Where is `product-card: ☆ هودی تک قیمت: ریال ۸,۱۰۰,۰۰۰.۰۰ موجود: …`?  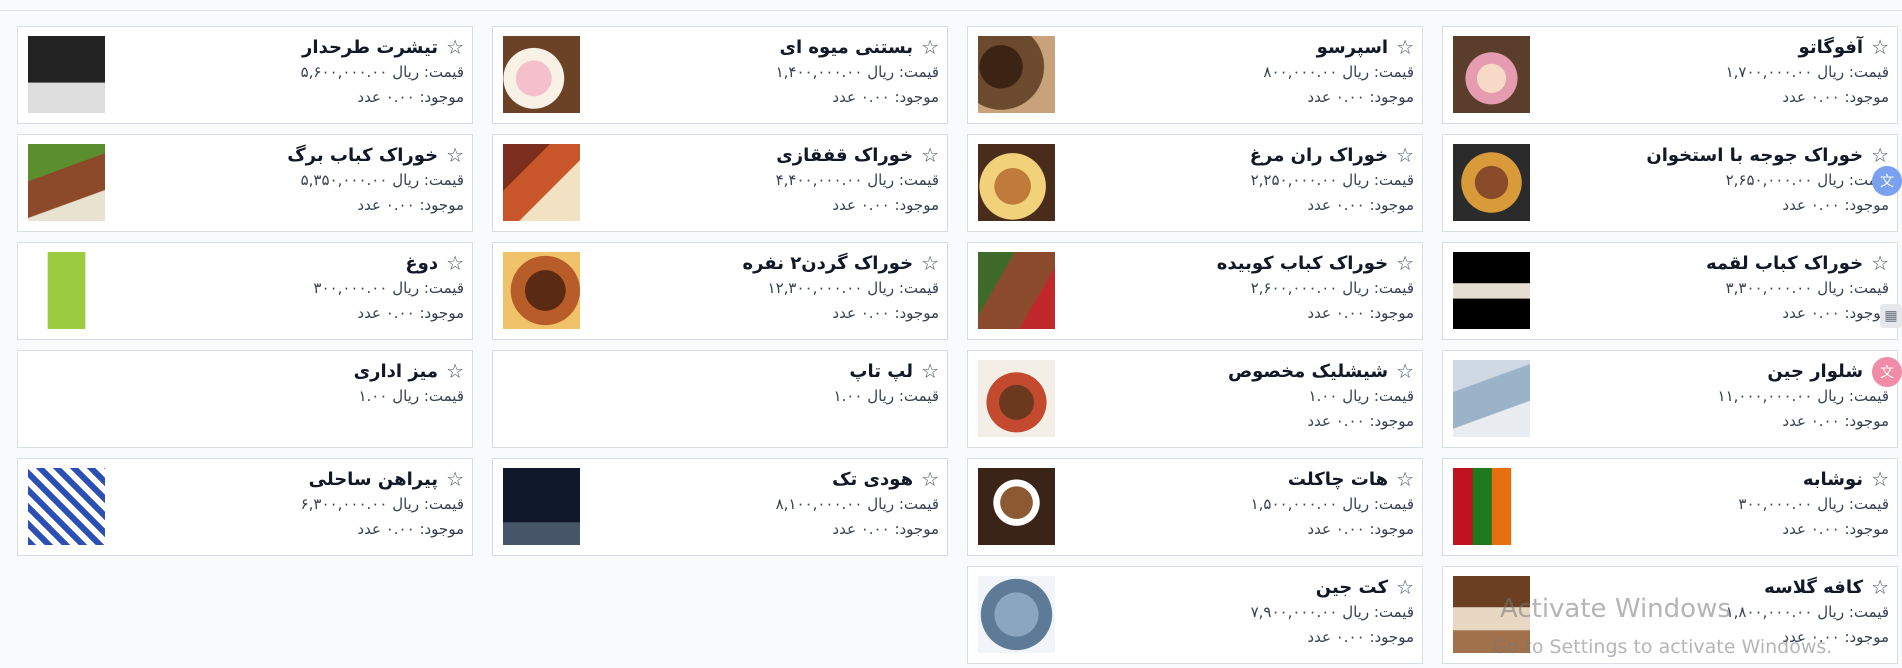
product-card: ☆ هودی تک قیمت: ریال ۸,۱۰۰,۰۰۰.۰۰ موجود: … is located at coordinates (720, 507).